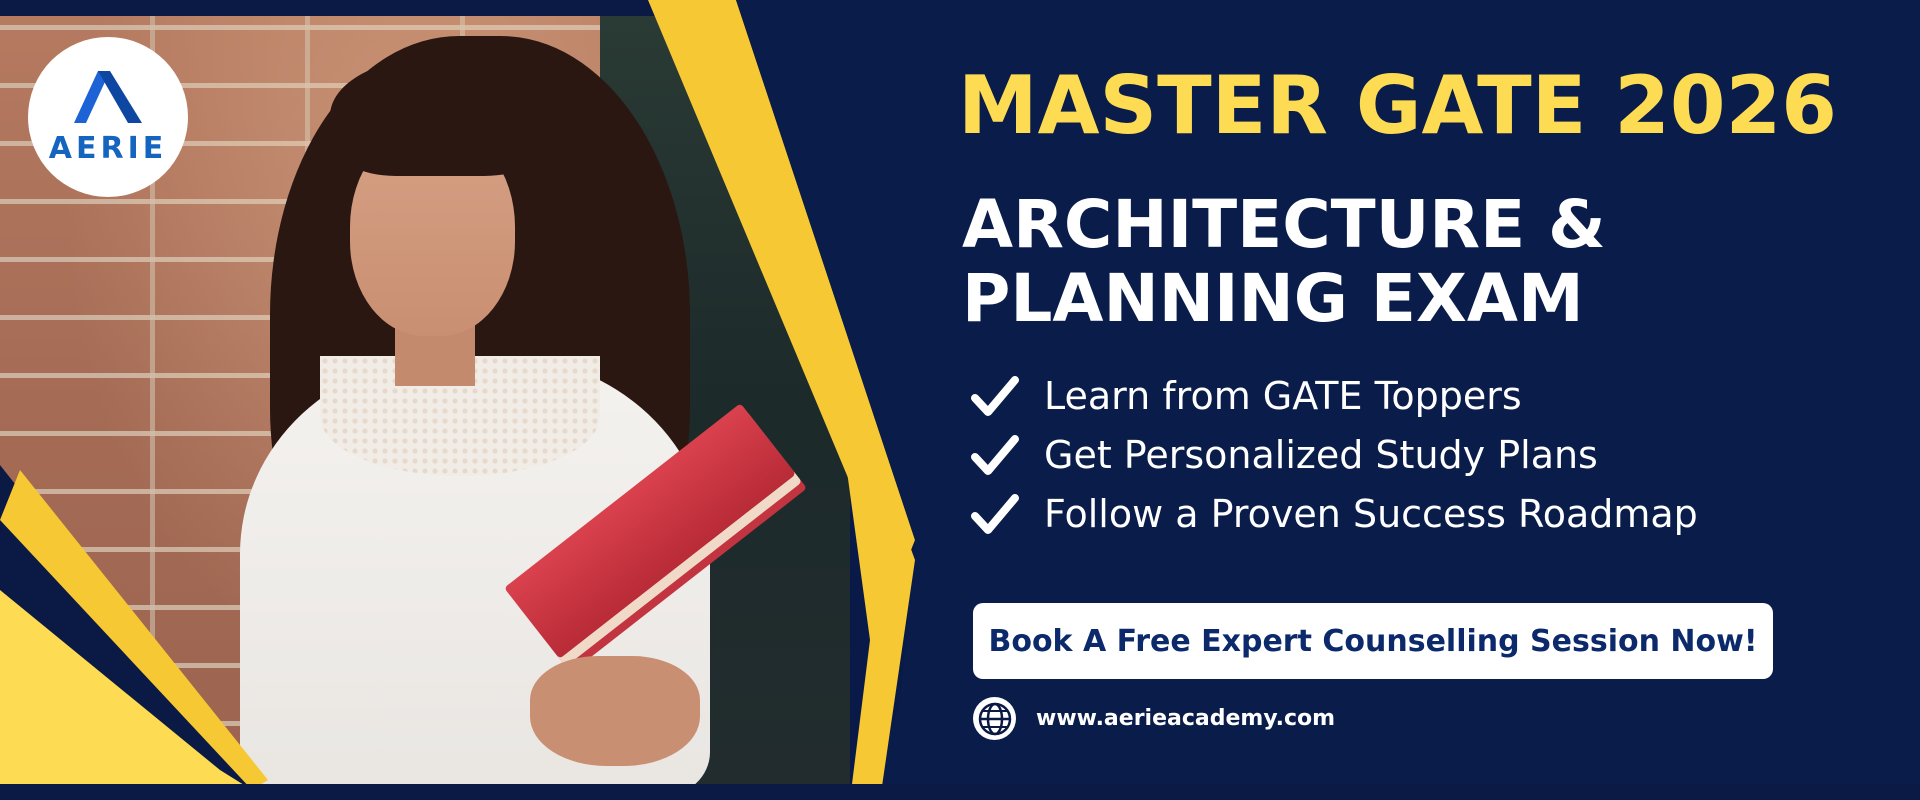  I want to click on website-link: www.aerieacademy.com, so click(1154, 718).